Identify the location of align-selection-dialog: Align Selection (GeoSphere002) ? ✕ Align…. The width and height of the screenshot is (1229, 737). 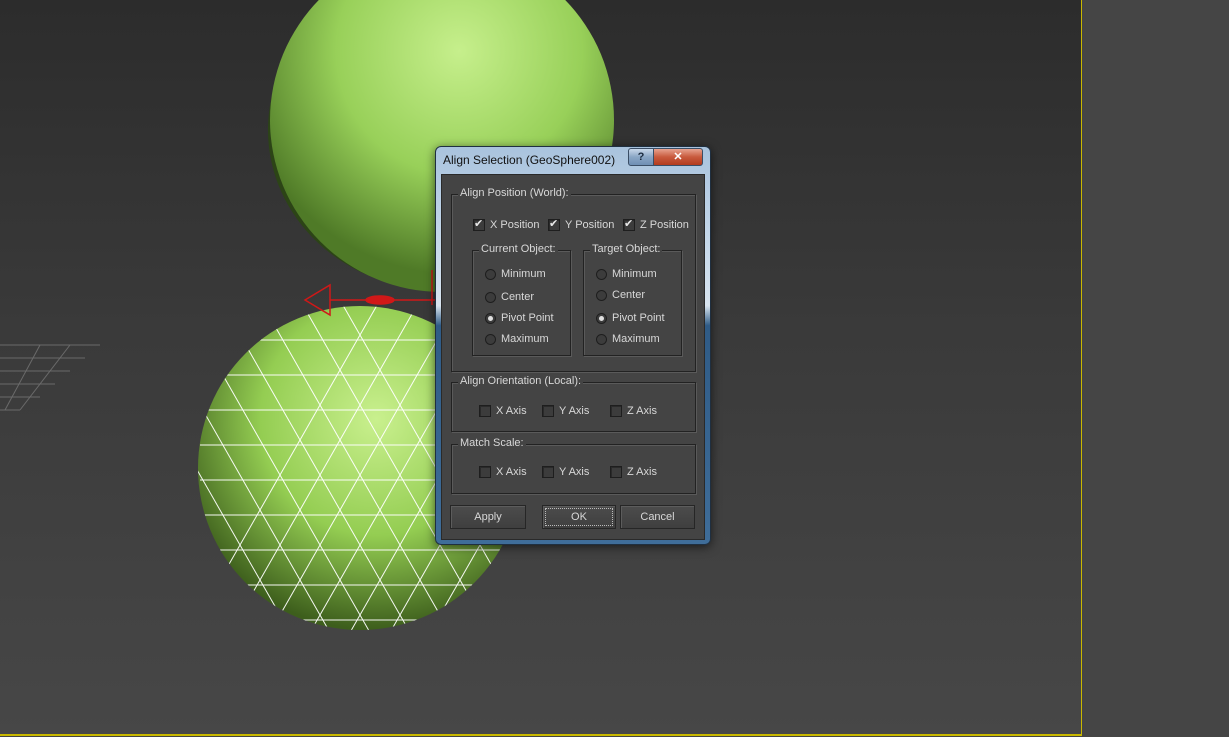
(573, 345).